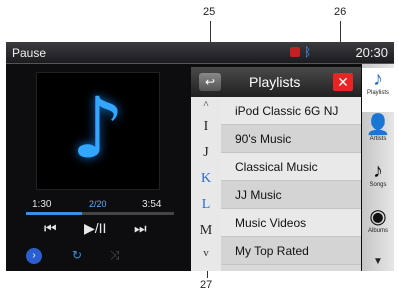 The height and width of the screenshot is (294, 398). What do you see at coordinates (340, 12) in the screenshot?
I see `callout-26: 26` at bounding box center [340, 12].